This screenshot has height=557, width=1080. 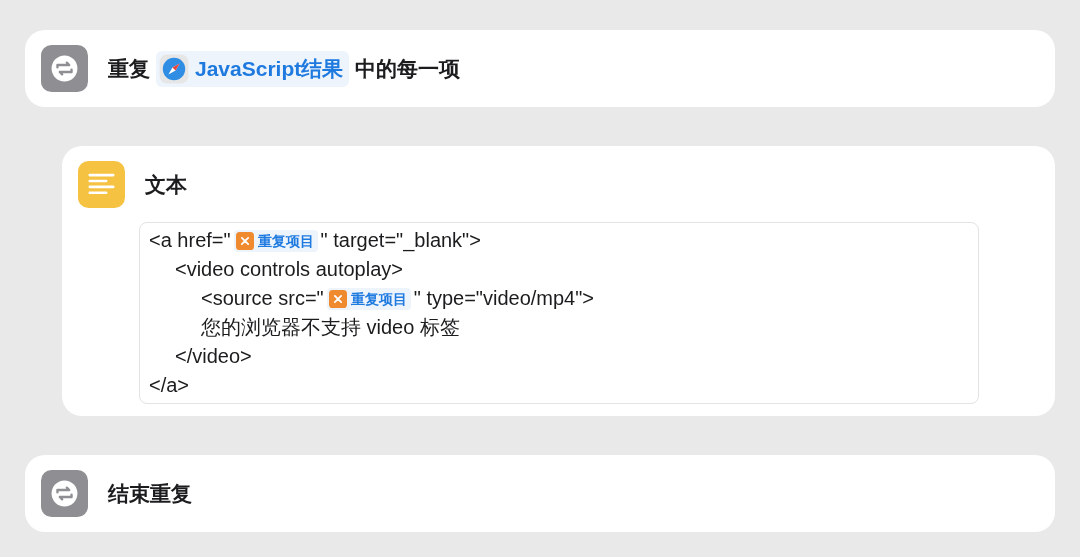 What do you see at coordinates (170, 385) in the screenshot?
I see `code-line: </a>` at bounding box center [170, 385].